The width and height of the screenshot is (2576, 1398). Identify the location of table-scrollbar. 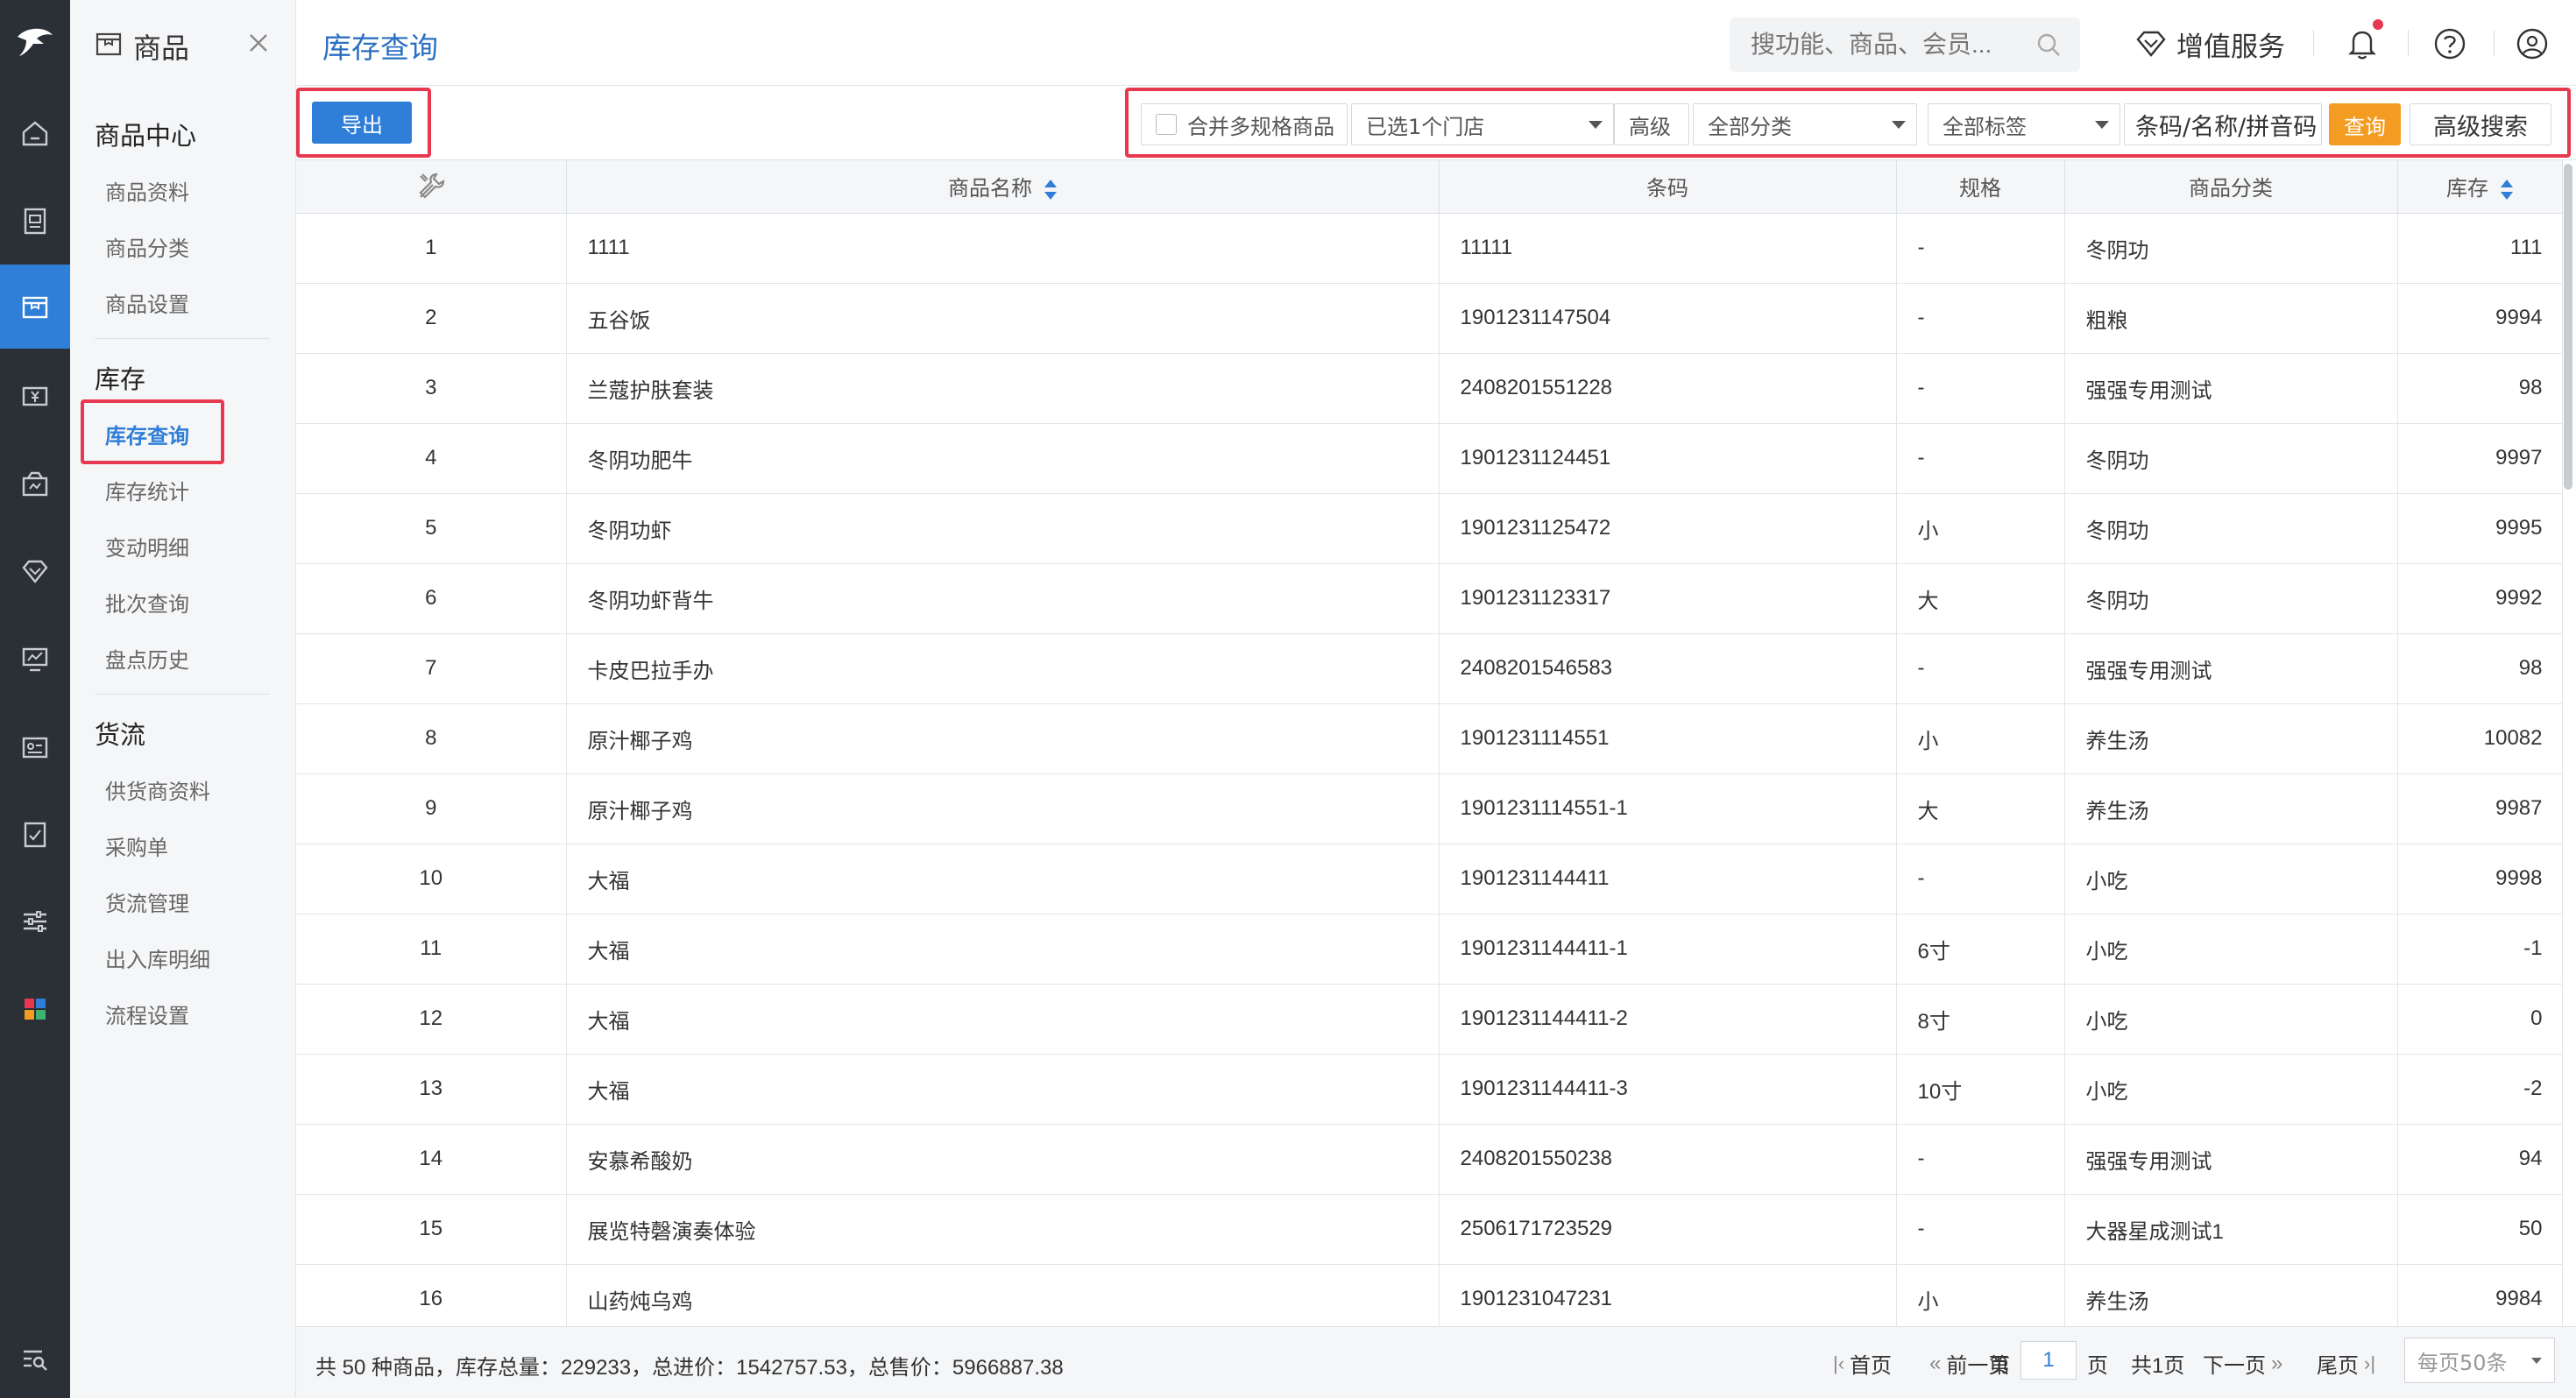
(2568, 327).